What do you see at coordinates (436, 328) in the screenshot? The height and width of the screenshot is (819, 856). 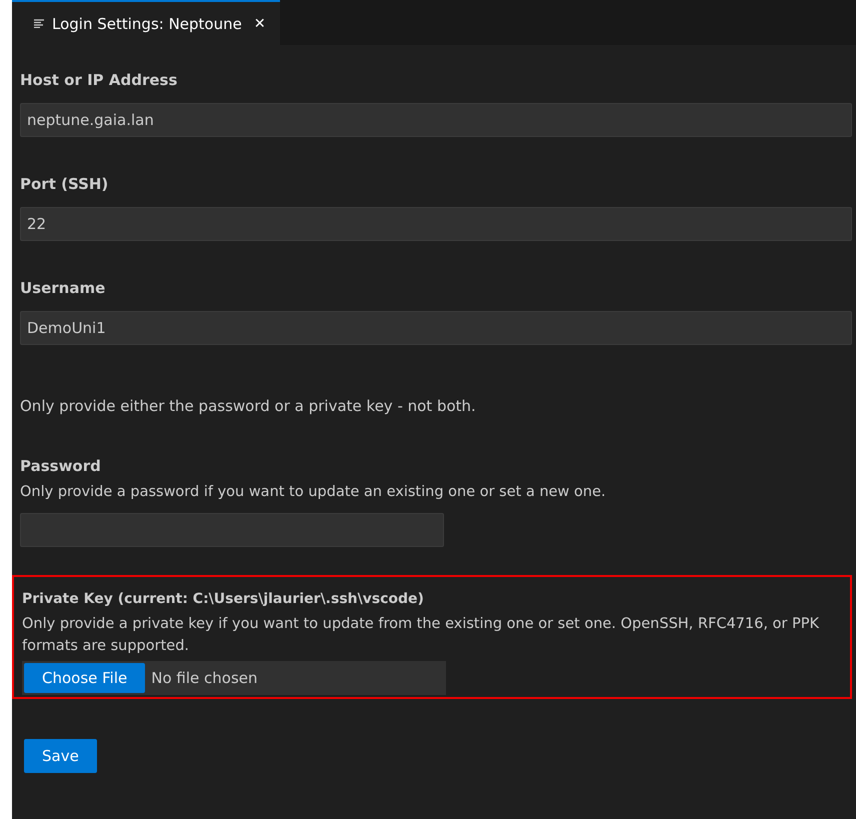 I see `input-field: DemoUni1` at bounding box center [436, 328].